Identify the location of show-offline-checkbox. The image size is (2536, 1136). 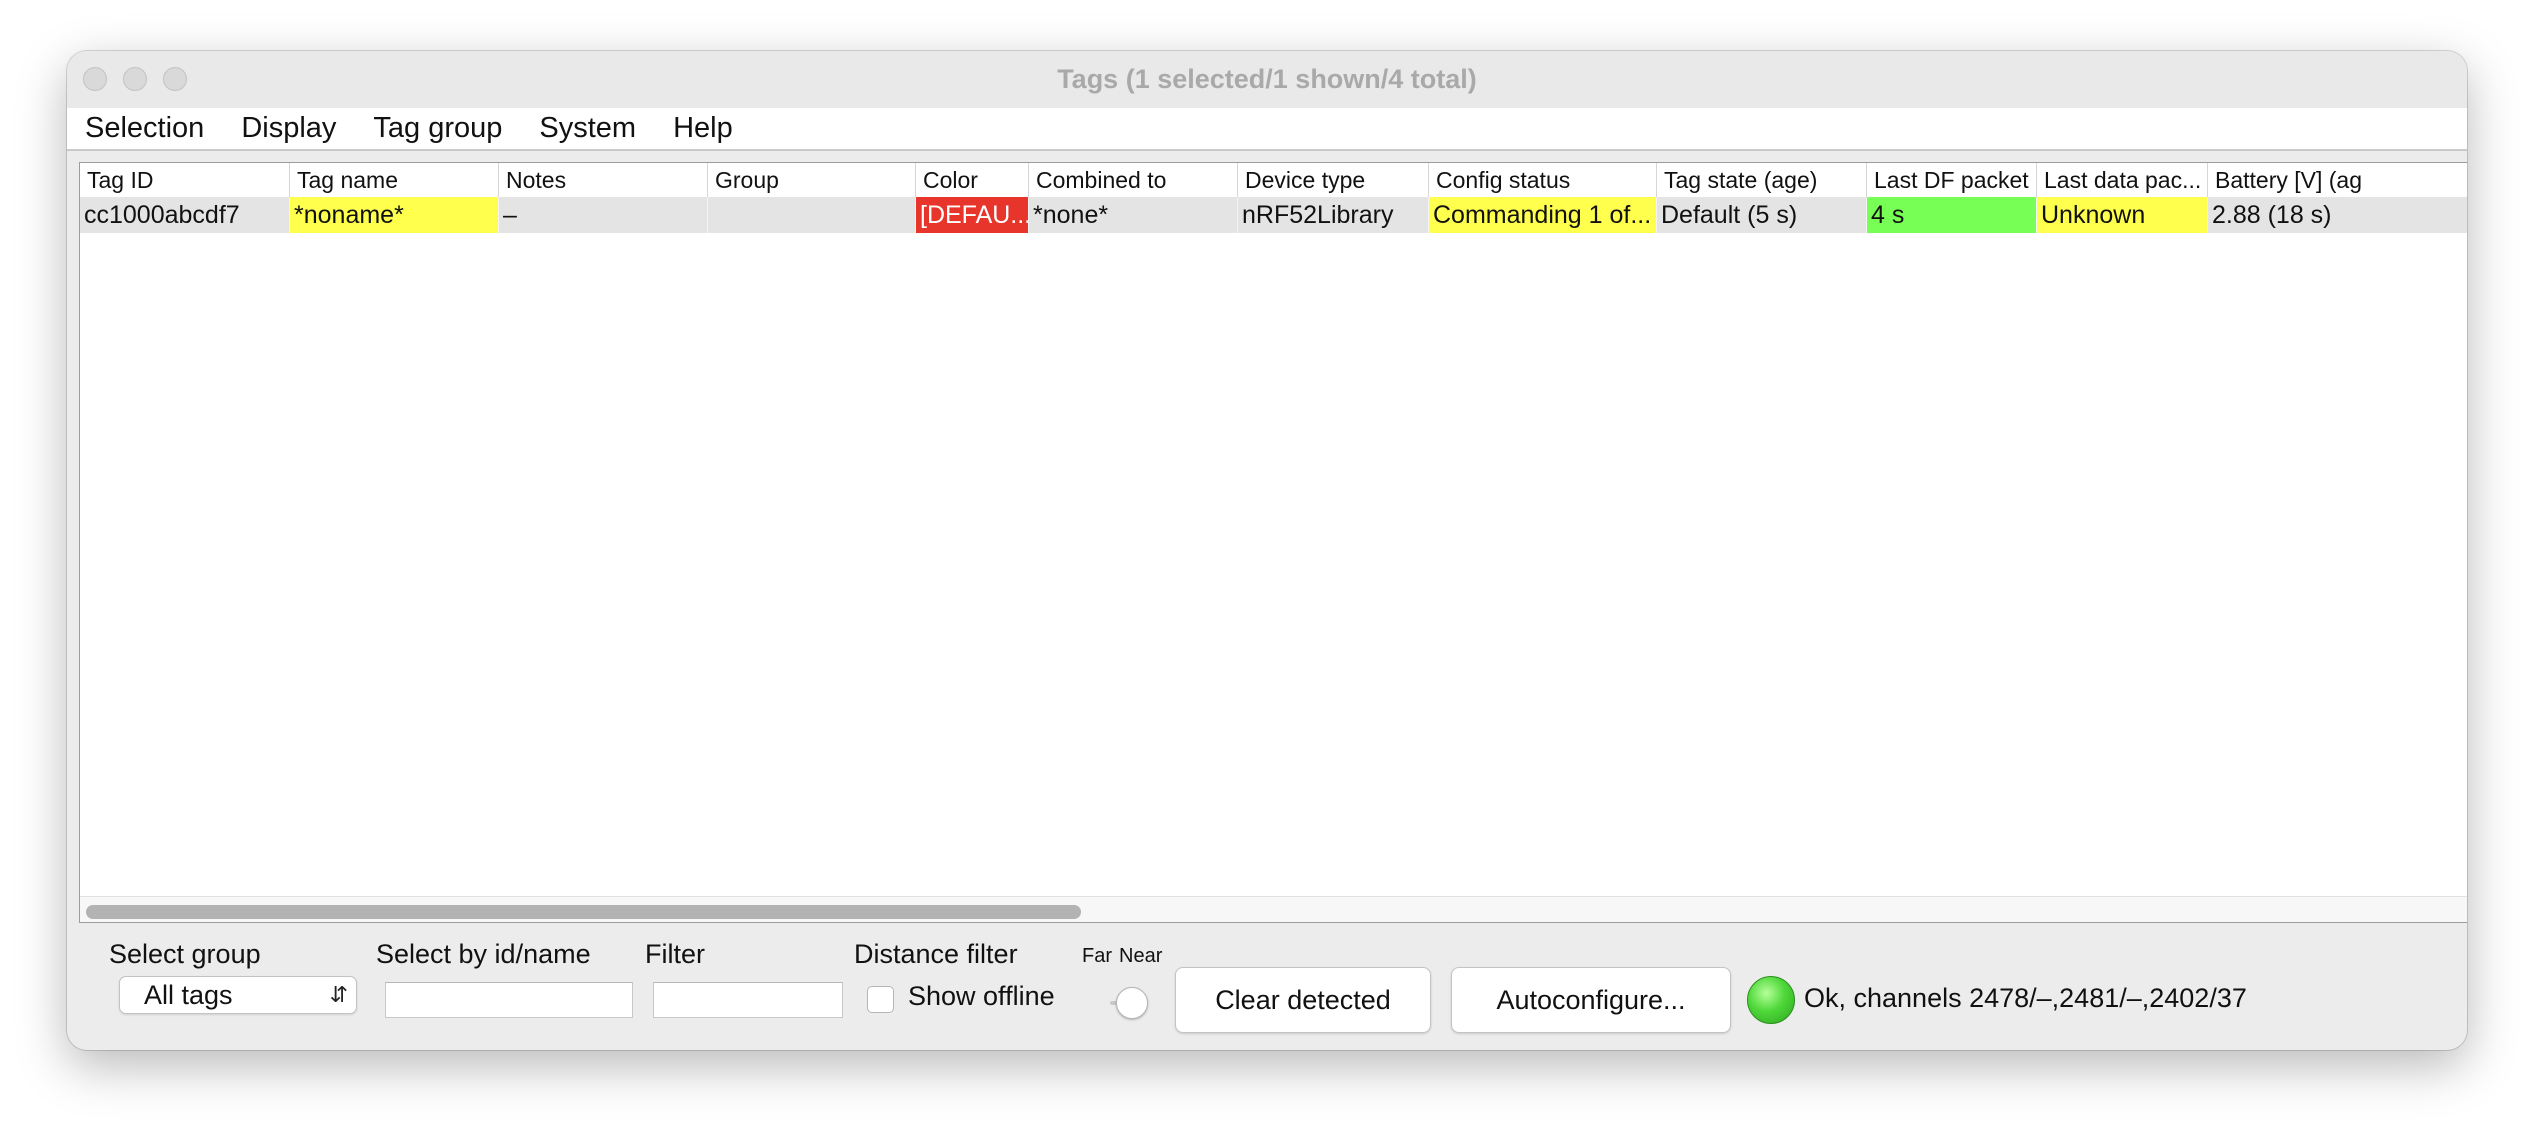
(880, 999).